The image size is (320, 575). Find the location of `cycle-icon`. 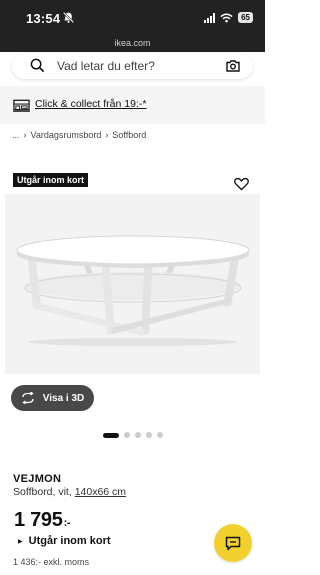

cycle-icon is located at coordinates (28, 398).